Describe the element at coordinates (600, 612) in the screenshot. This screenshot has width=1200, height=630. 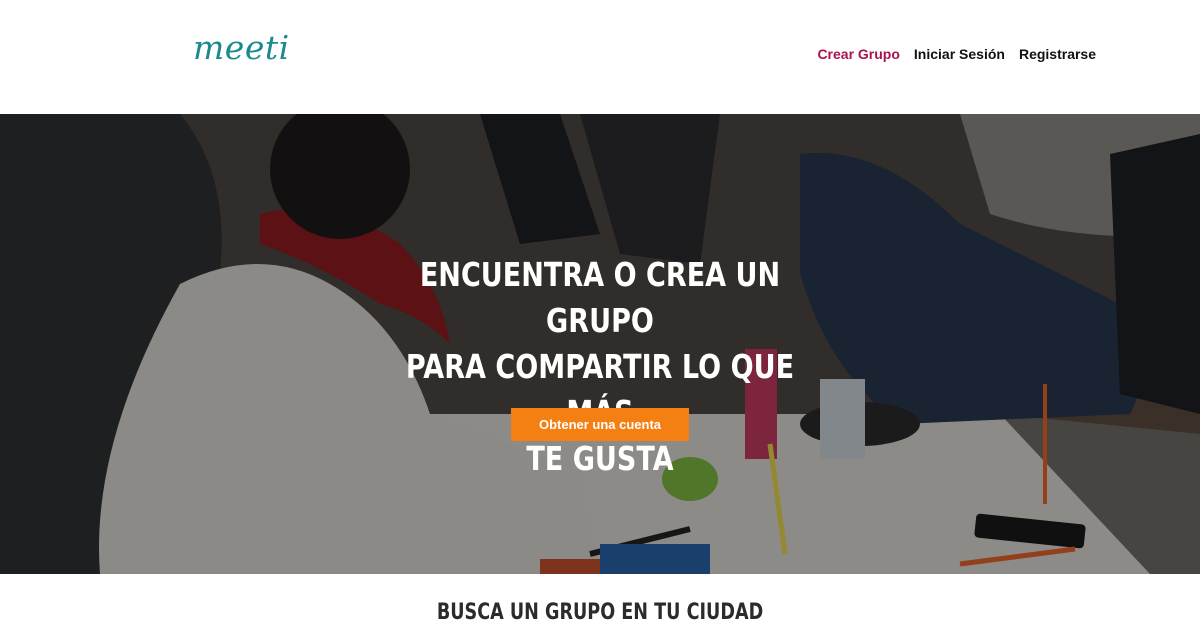
I see `search-section-title: BUSCA UN GRUPO EN TU CIUDAD` at that location.